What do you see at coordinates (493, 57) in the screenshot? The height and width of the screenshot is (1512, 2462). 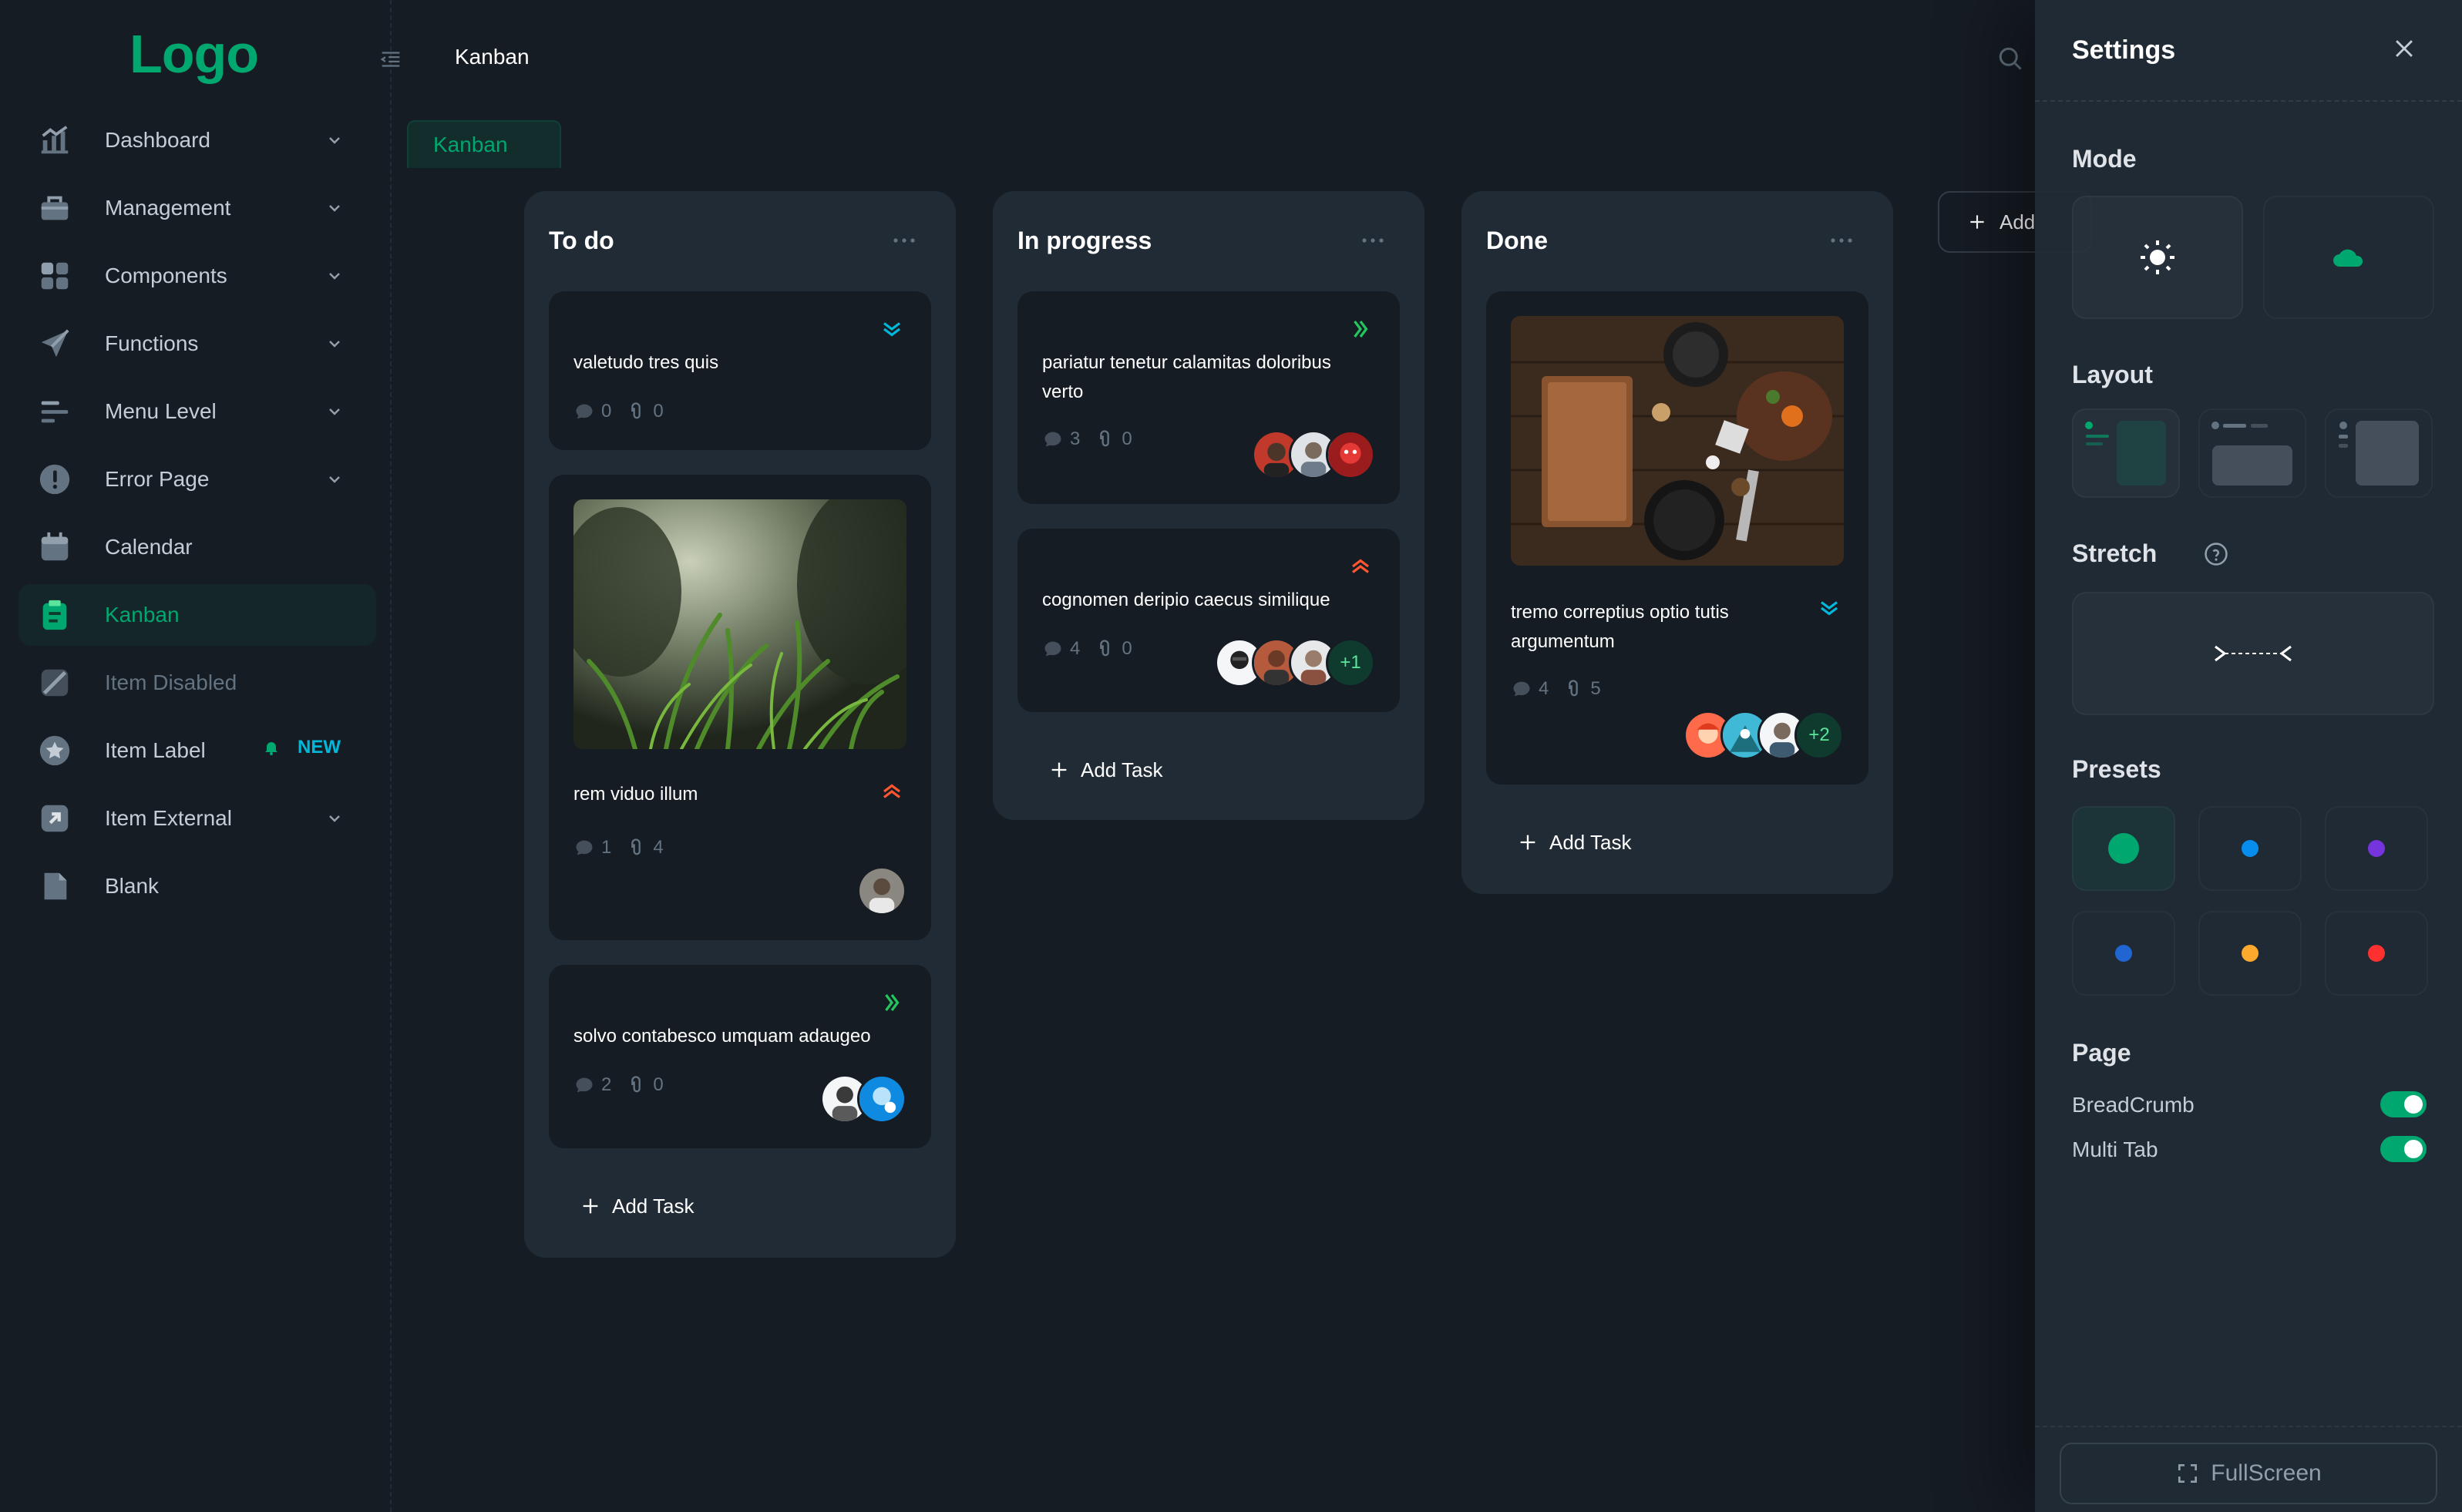 I see `page-title: Kanban` at bounding box center [493, 57].